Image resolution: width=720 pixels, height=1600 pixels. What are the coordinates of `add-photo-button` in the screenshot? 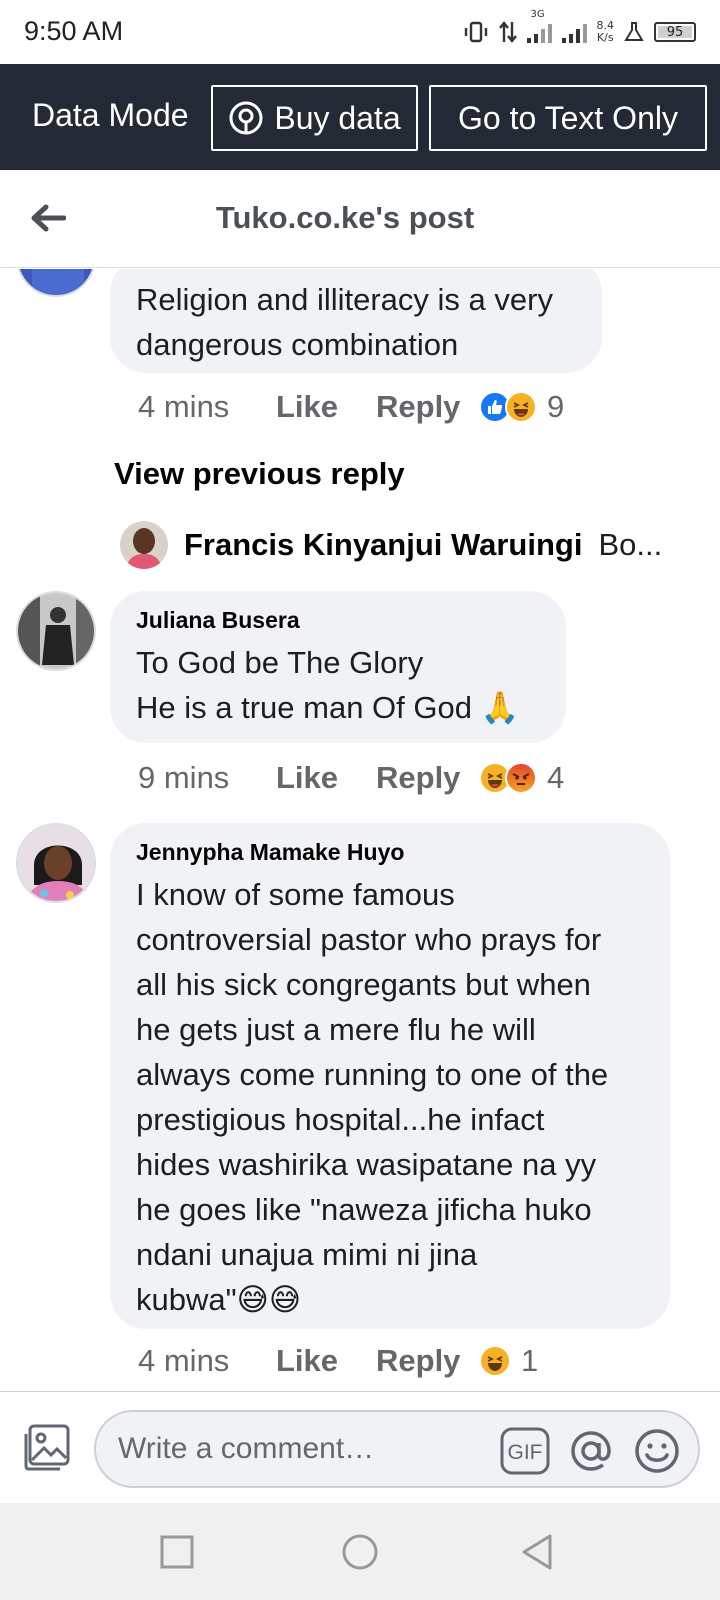 It's located at (46, 1448).